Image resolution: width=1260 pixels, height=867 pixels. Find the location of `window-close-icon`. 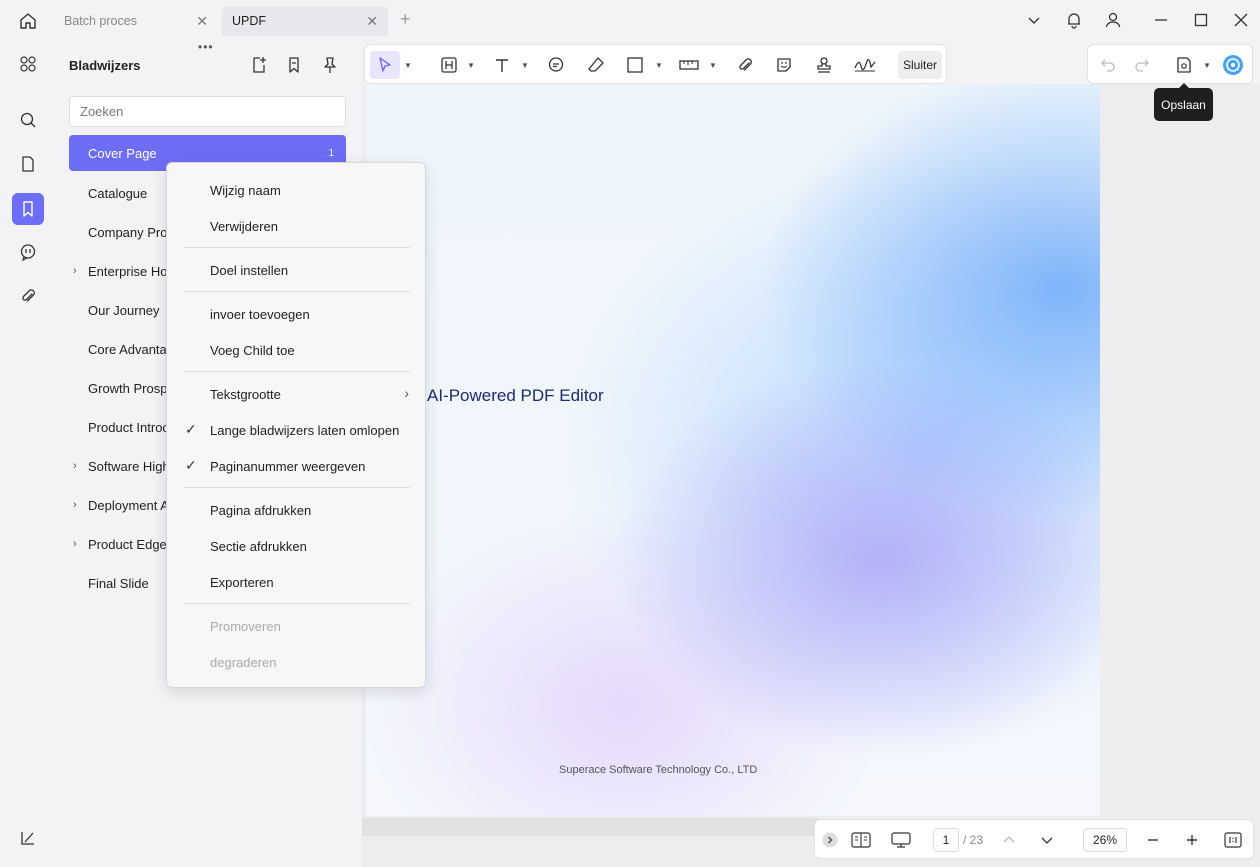

window-close-icon is located at coordinates (1241, 20).